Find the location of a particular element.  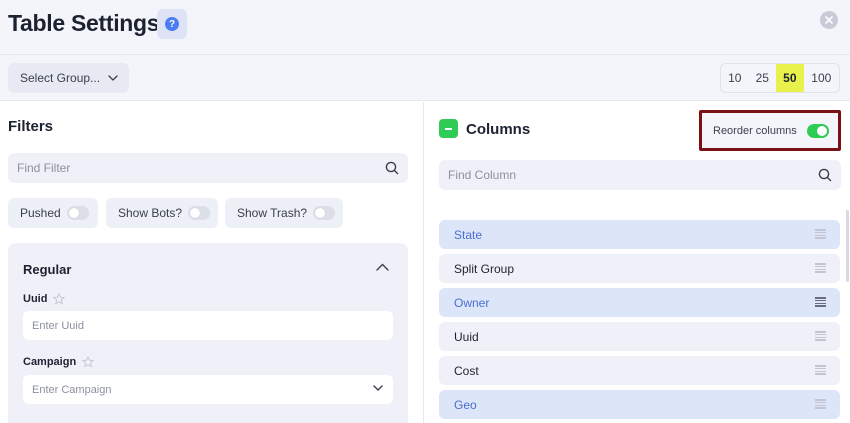

column-item-label: Uuid is located at coordinates (466, 336).